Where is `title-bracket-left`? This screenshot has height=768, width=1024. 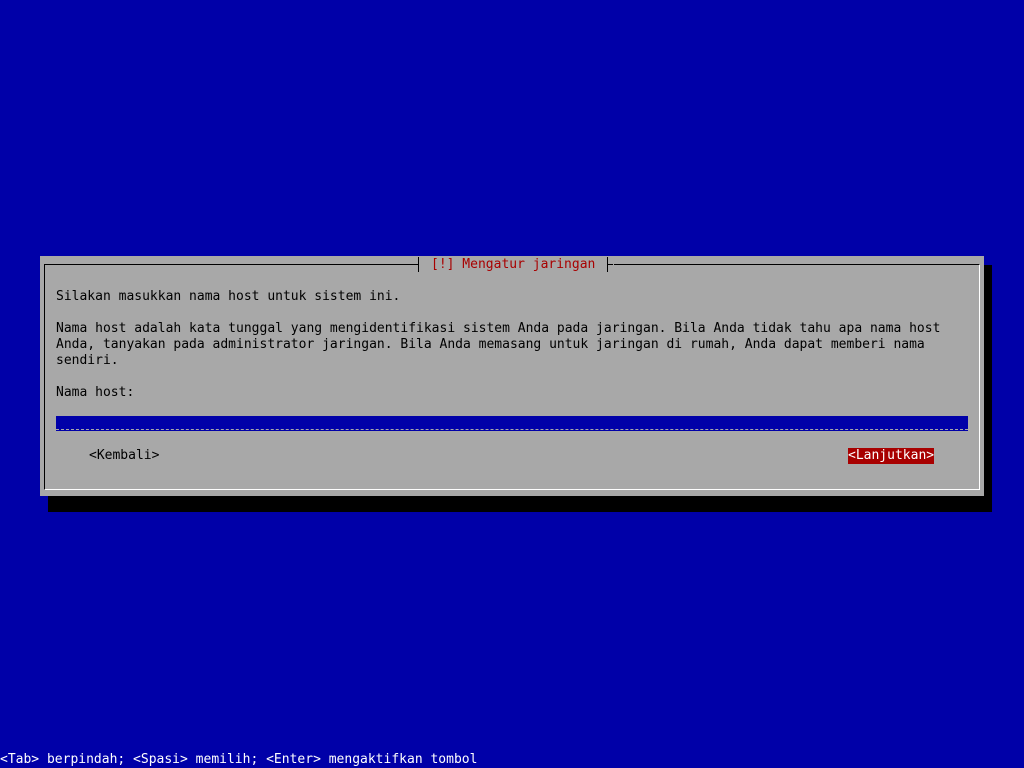
title-bracket-left is located at coordinates (415, 264).